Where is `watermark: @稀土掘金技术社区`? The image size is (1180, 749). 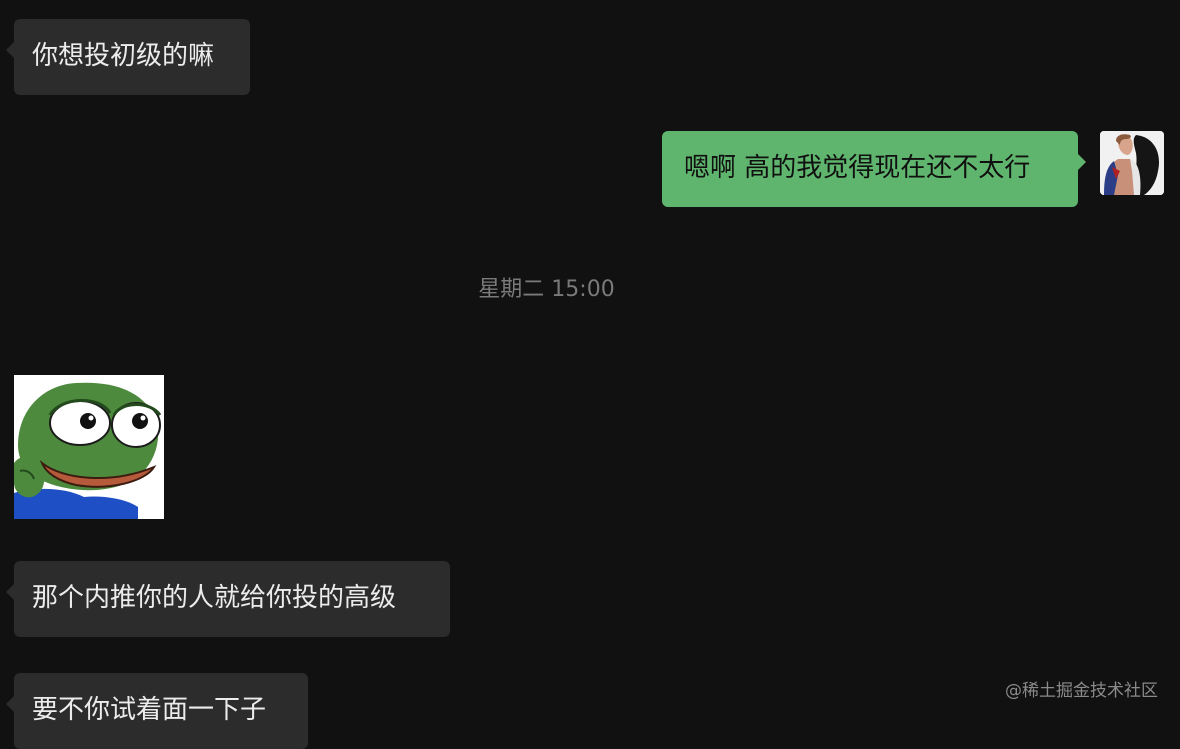
watermark: @稀土掘金技术社区 is located at coordinates (1081, 691).